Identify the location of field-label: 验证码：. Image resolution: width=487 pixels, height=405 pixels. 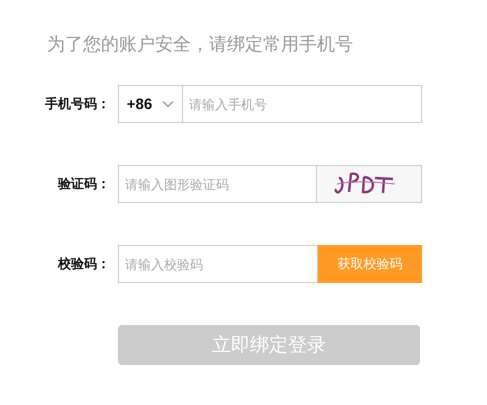
(83, 184).